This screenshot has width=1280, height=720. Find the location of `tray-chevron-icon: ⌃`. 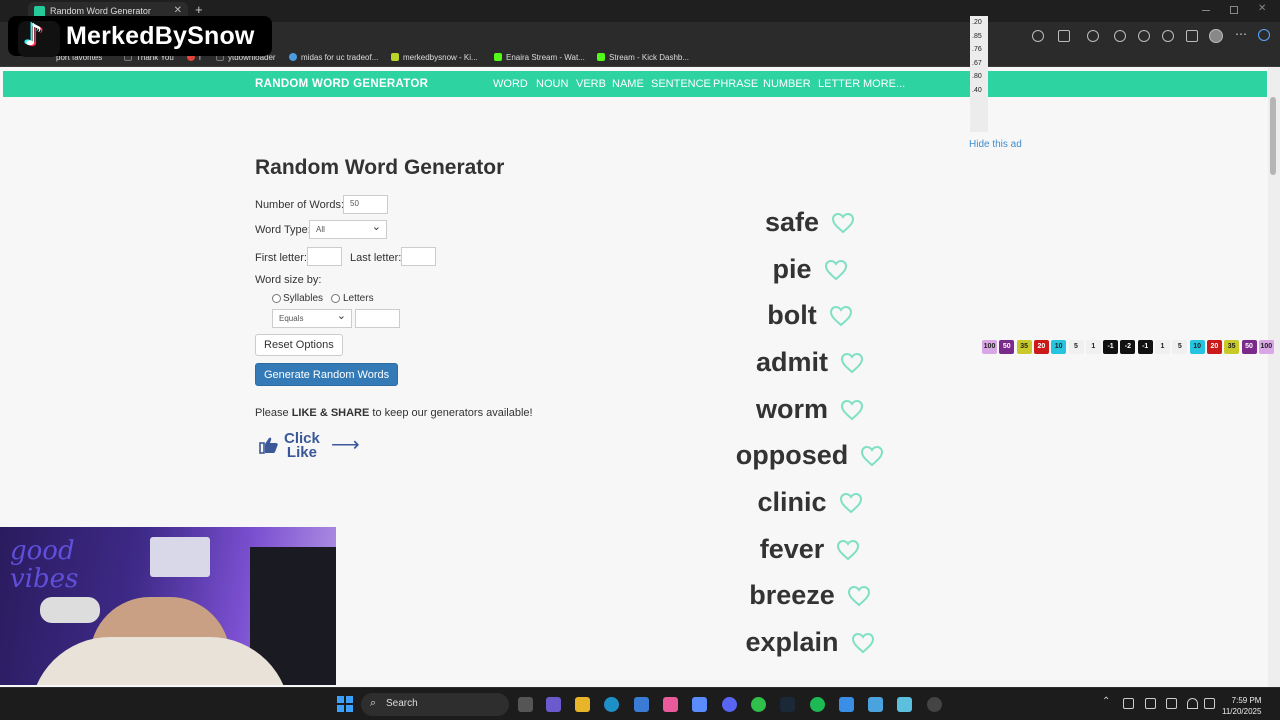

tray-chevron-icon: ⌃ is located at coordinates (1106, 701).